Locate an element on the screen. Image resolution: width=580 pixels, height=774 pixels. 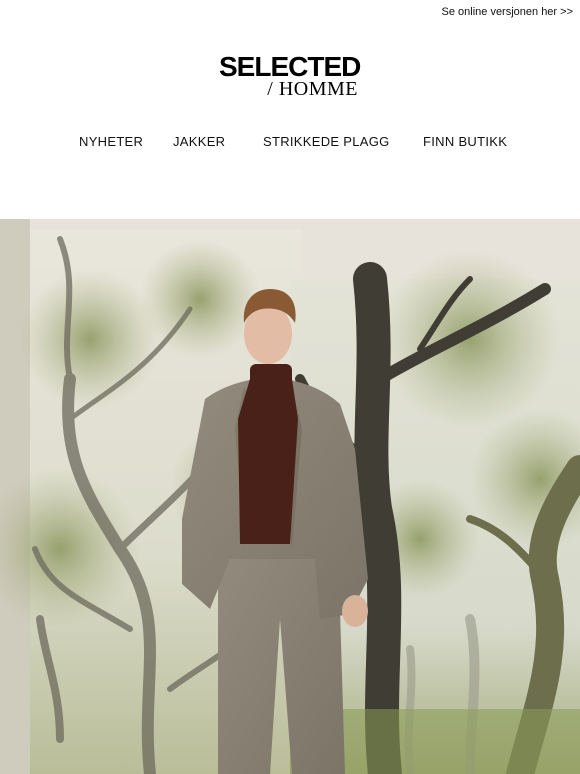
nav-item-strikkede-plagg: STRIKKEDE PLAGG is located at coordinates (326, 141).